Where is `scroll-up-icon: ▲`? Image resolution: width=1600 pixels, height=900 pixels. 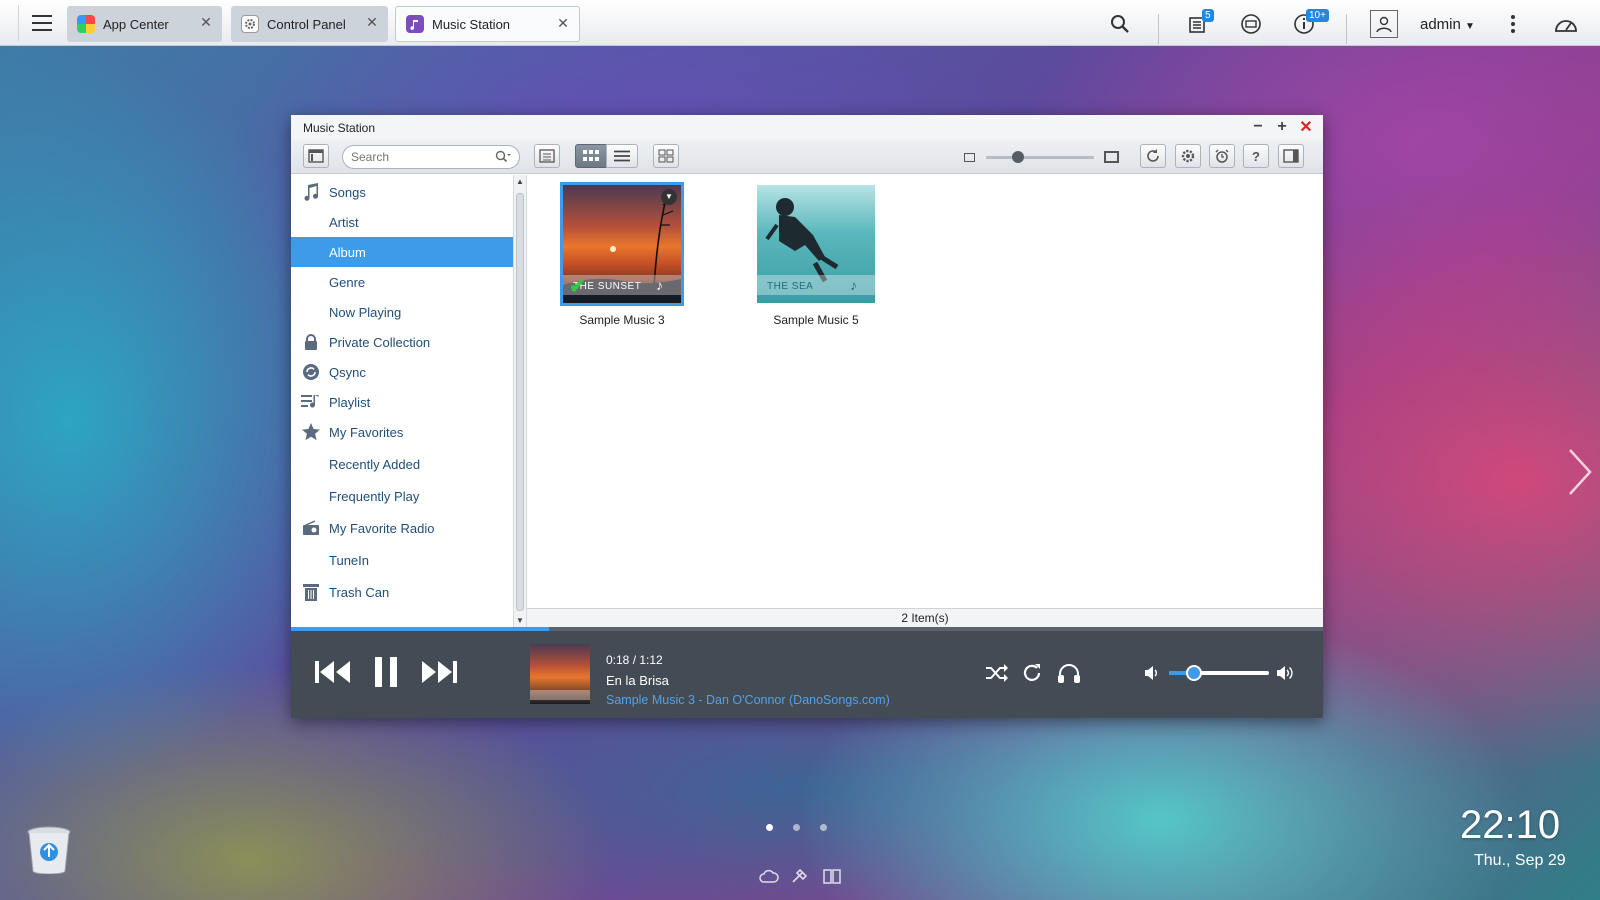 scroll-up-icon: ▲ is located at coordinates (520, 181).